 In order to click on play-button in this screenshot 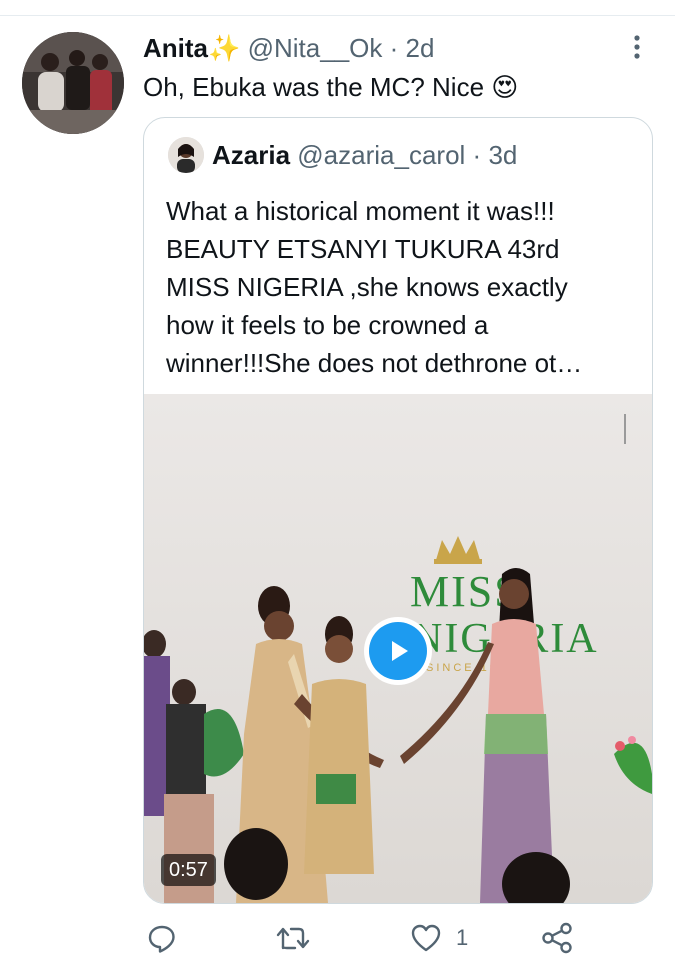, I will do `click(398, 651)`.